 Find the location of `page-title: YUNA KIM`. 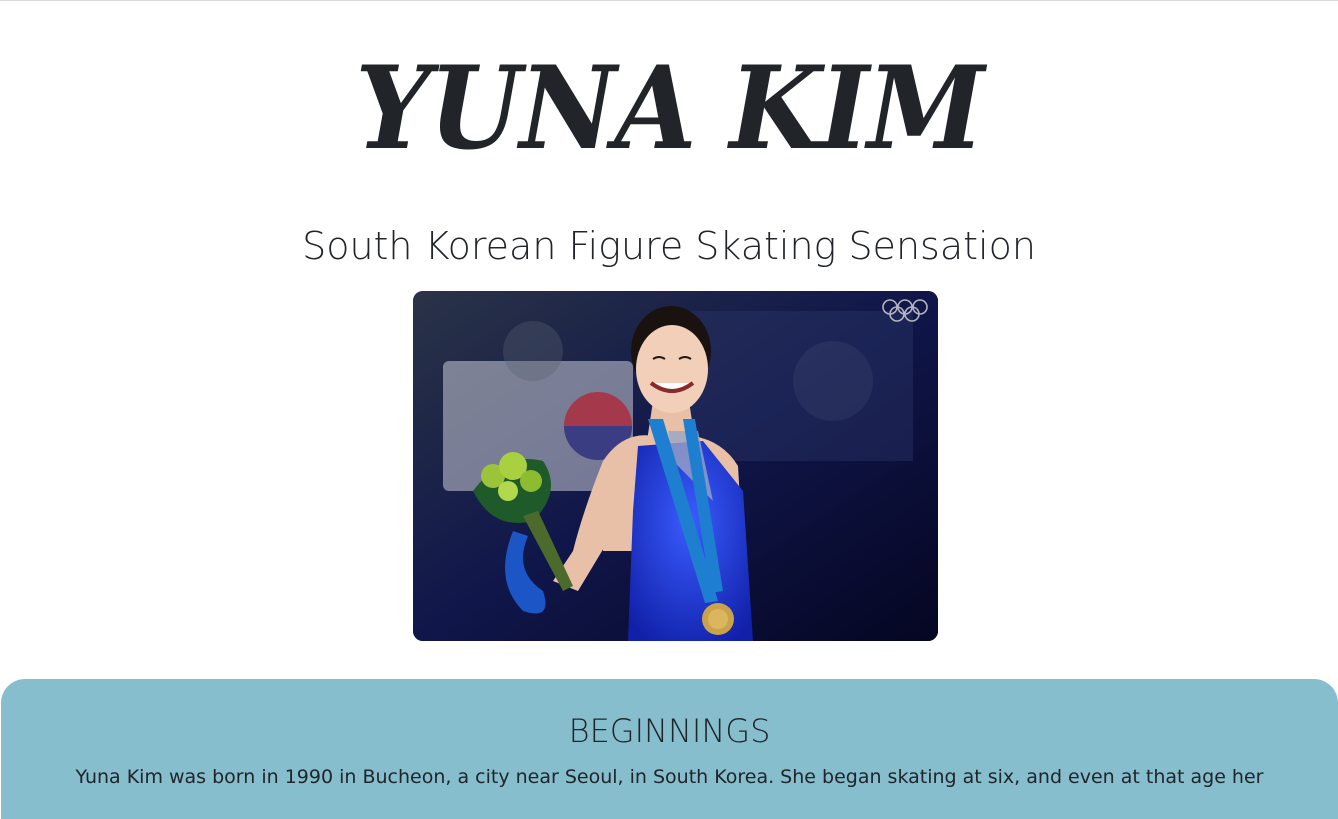

page-title: YUNA KIM is located at coordinates (669, 107).